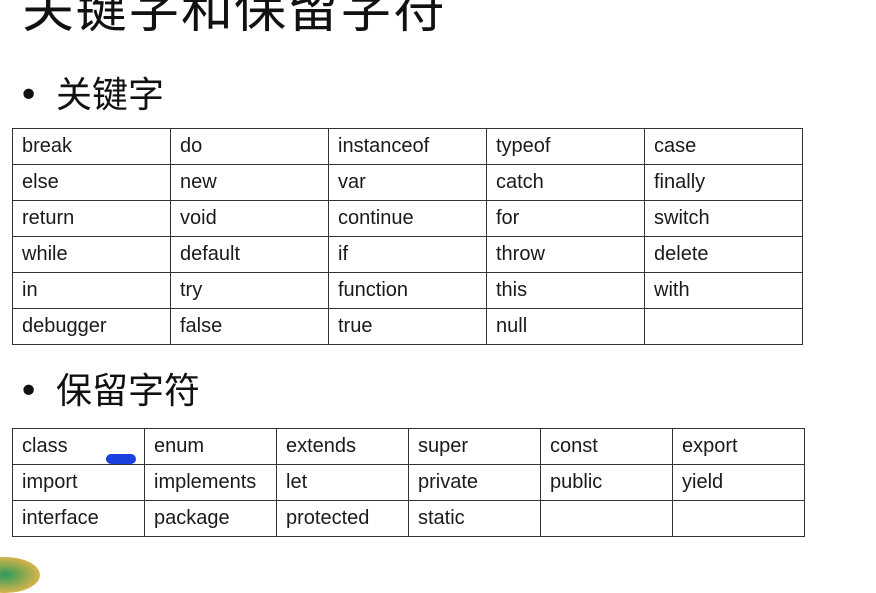 Image resolution: width=876 pixels, height=593 pixels. What do you see at coordinates (723, 182) in the screenshot?
I see `table-cell: finally` at bounding box center [723, 182].